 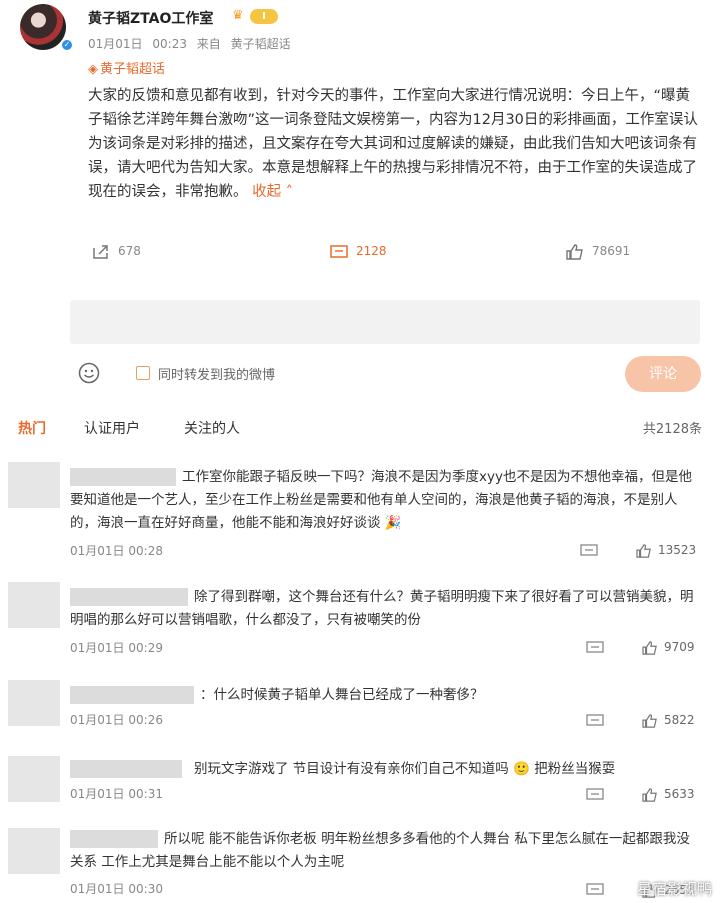 I want to click on post-actions: 678 2128 78691, so click(x=360, y=251).